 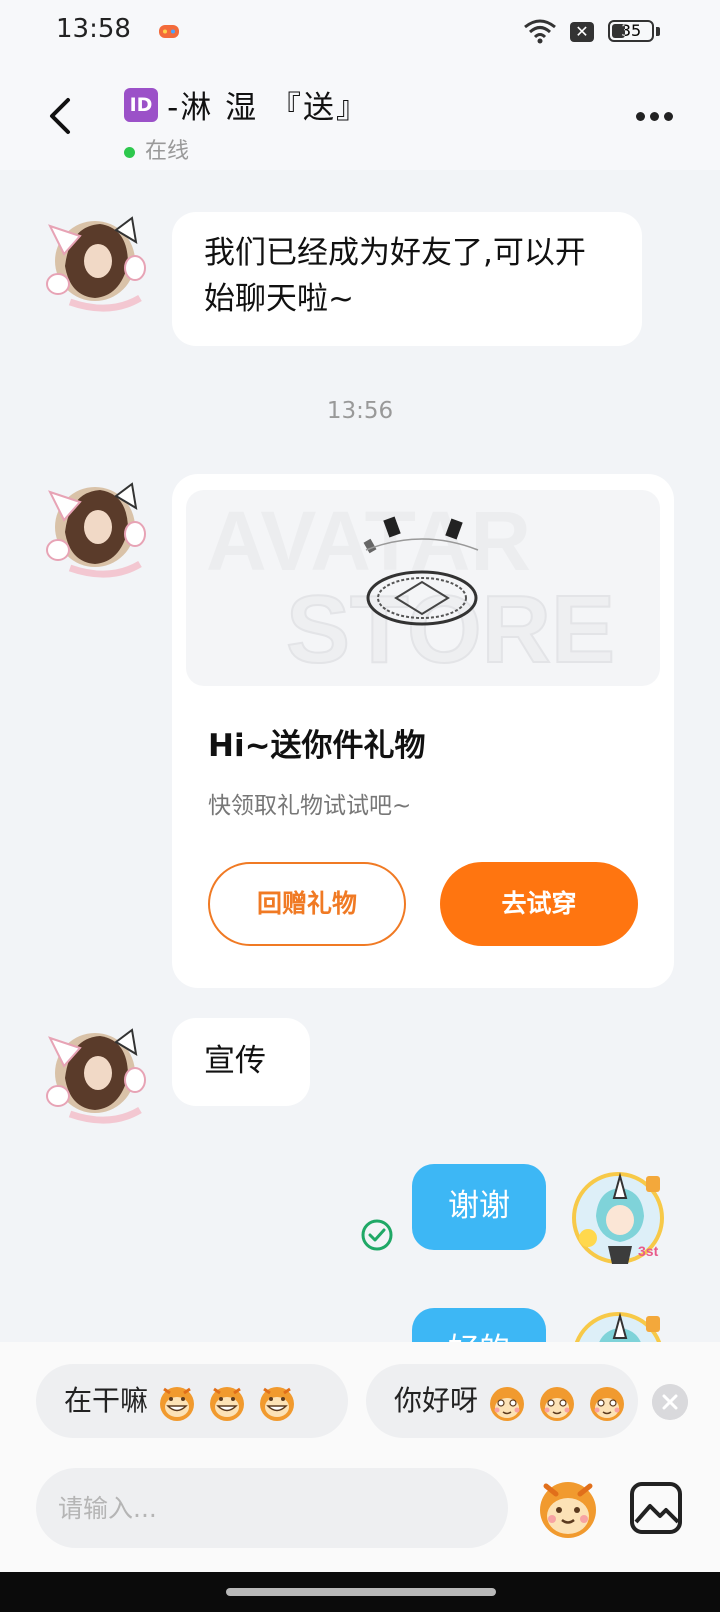 I want to click on close-icon, so click(x=670, y=1402).